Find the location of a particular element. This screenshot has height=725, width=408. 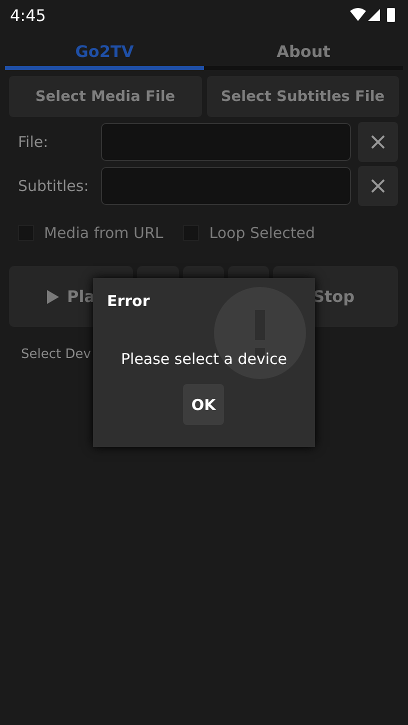

checkbox-label: Media from URL is located at coordinates (104, 233).